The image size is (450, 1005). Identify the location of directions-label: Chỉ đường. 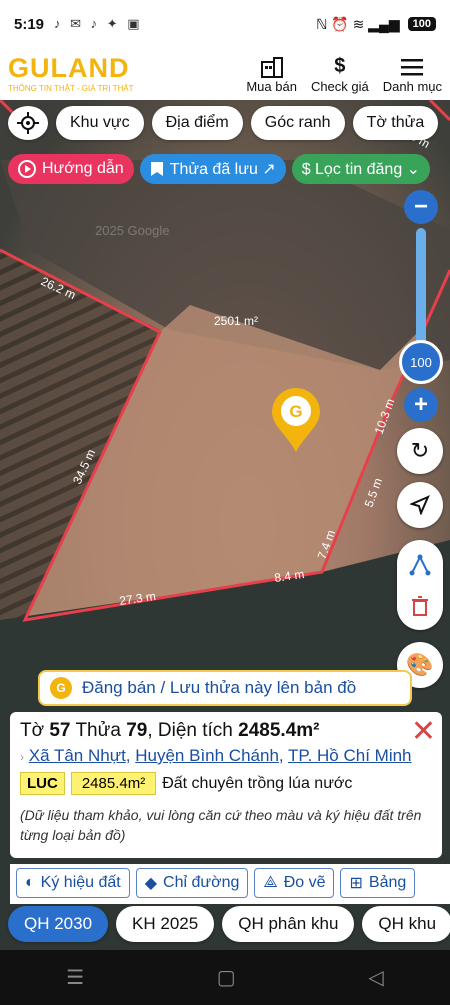
(201, 882).